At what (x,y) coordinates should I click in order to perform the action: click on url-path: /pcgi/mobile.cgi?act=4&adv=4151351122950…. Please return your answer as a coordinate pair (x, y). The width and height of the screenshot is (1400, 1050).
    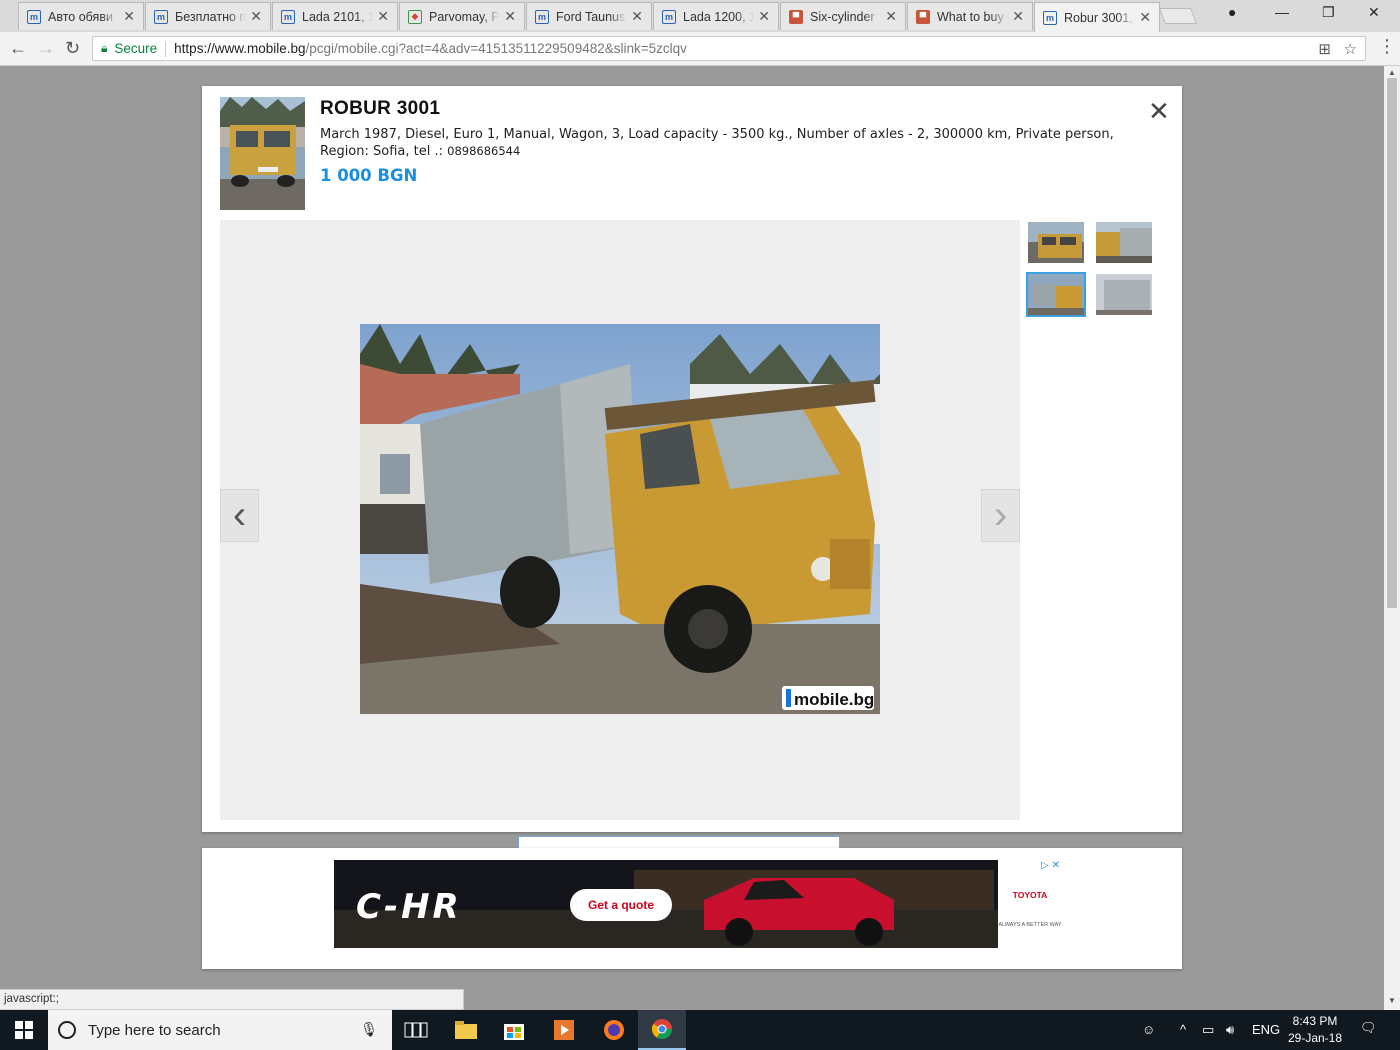
    Looking at the image, I should click on (496, 48).